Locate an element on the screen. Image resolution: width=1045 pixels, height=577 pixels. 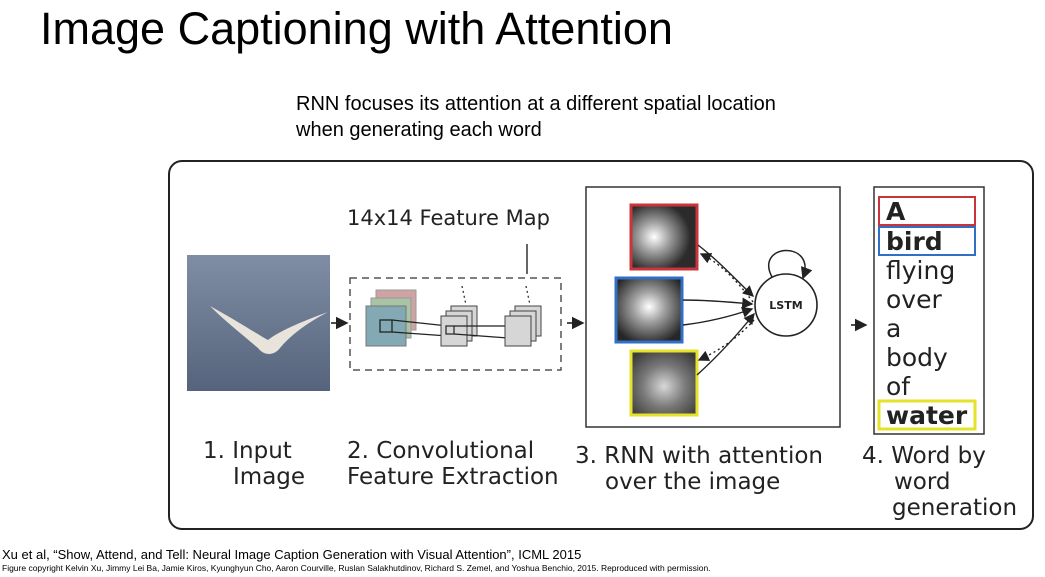
word-6: body is located at coordinates (917, 357).